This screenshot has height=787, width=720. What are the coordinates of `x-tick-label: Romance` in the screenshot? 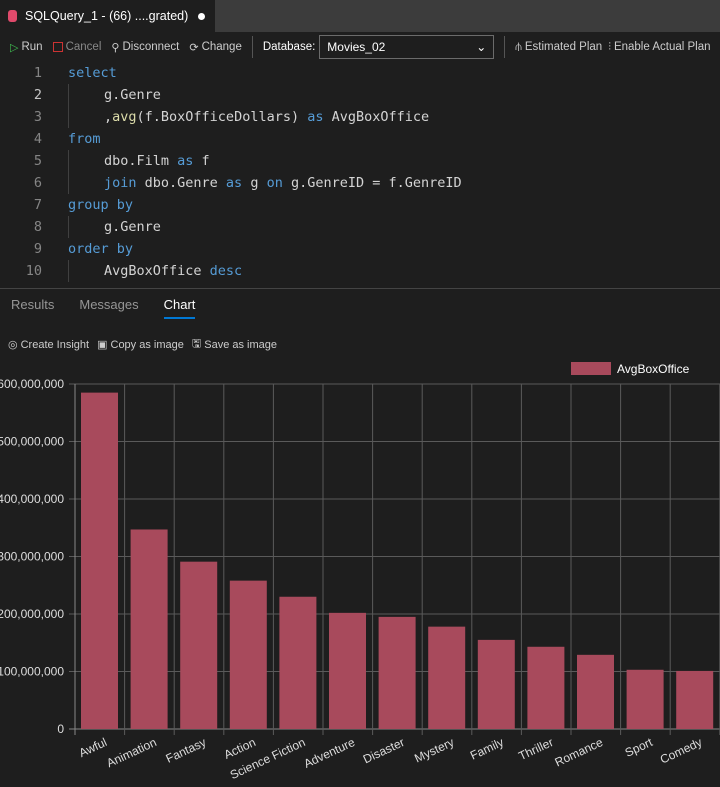 It's located at (579, 752).